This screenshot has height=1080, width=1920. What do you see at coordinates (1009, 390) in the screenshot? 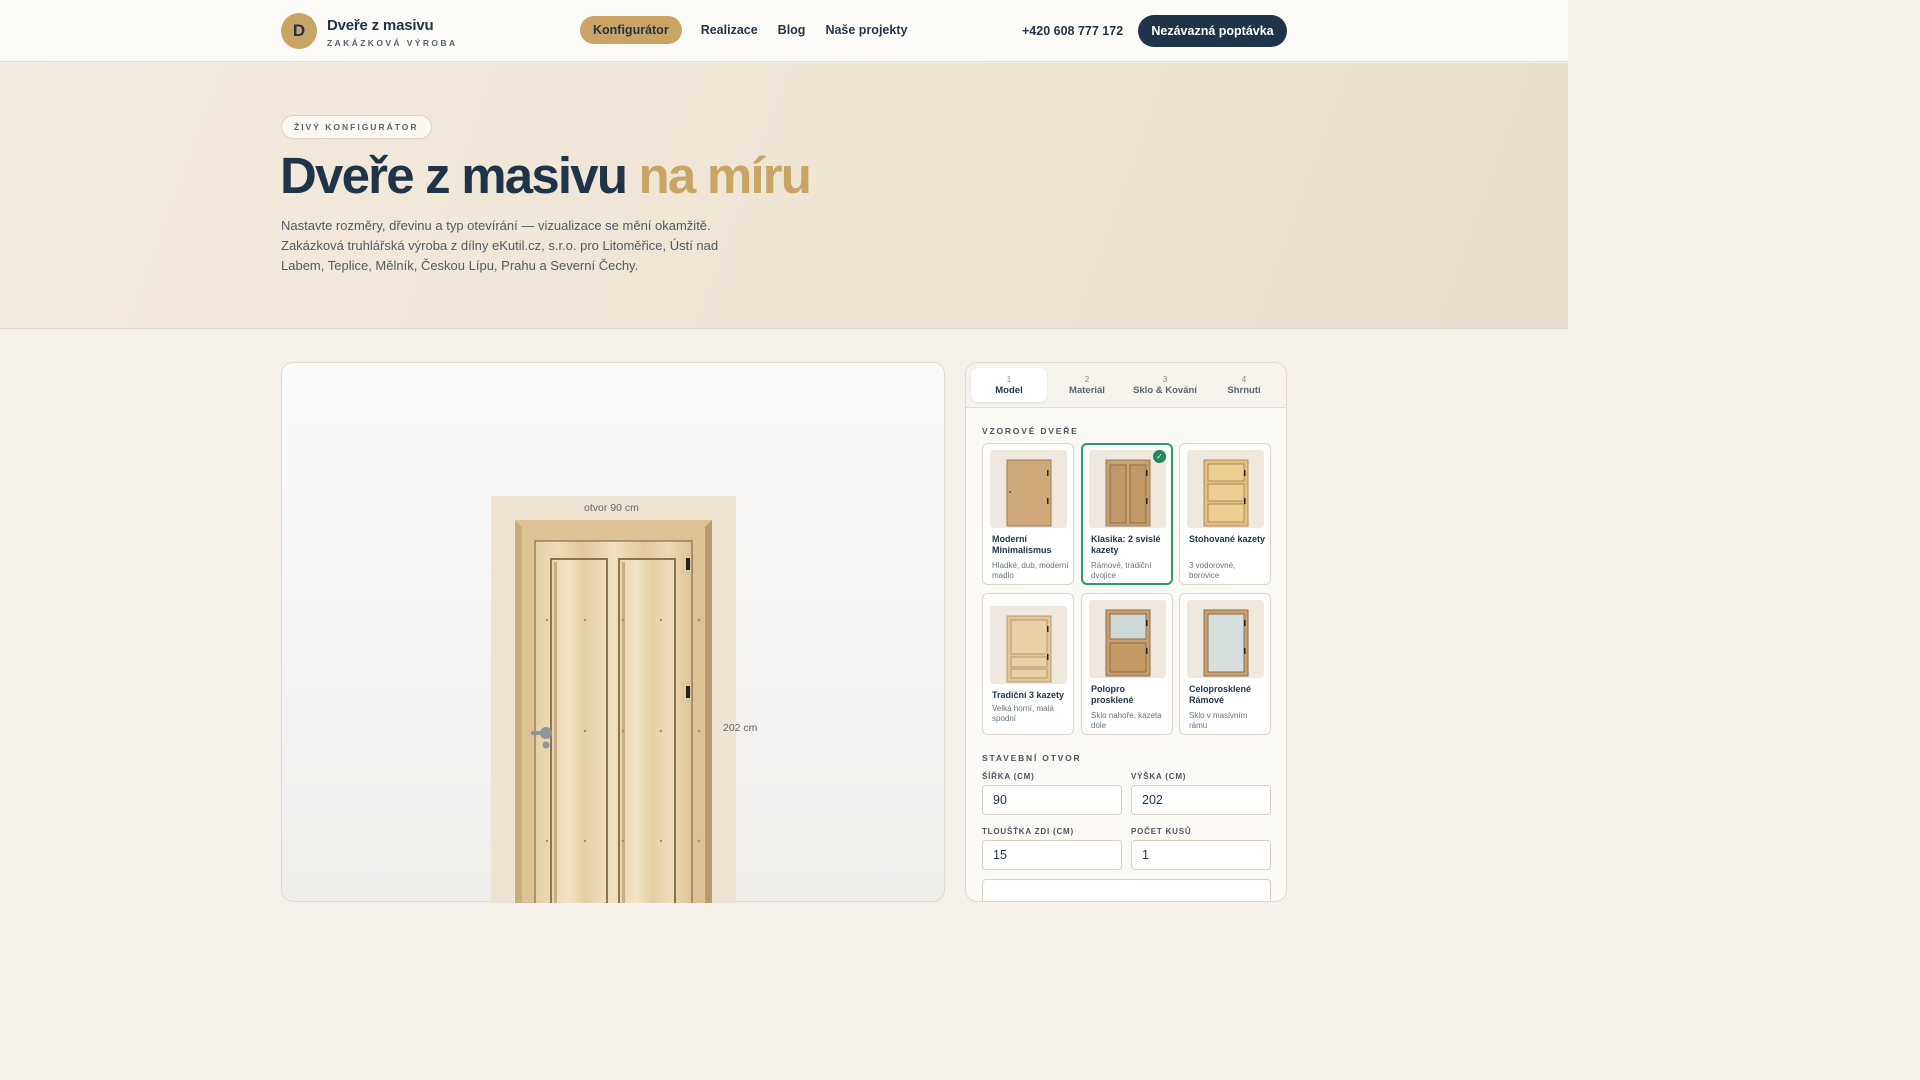
I see `tab-label: Model` at bounding box center [1009, 390].